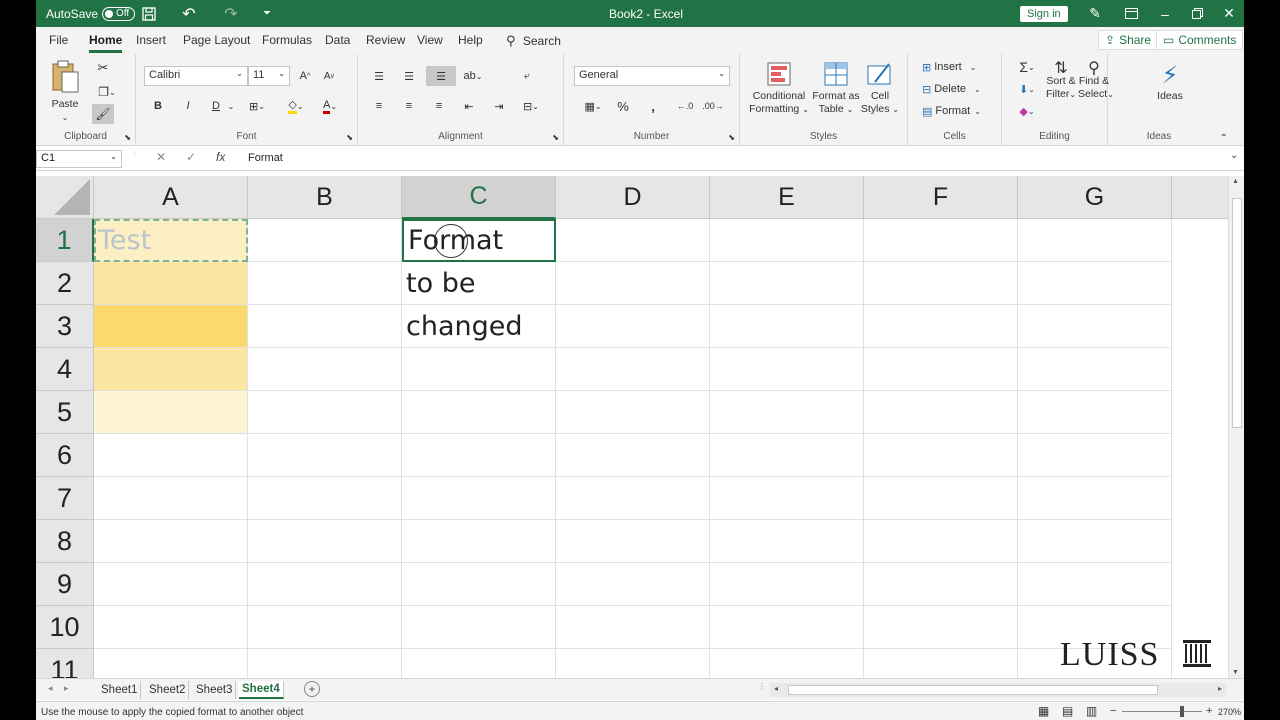 This screenshot has height=720, width=1280. Describe the element at coordinates (941, 455) in the screenshot. I see `cell-f6` at that location.